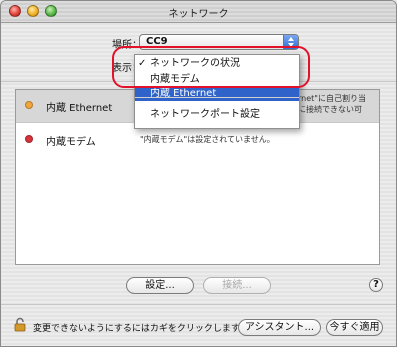  I want to click on row-desc-ethernet-line-1: rnet"に自己割り当, so click(332, 98).